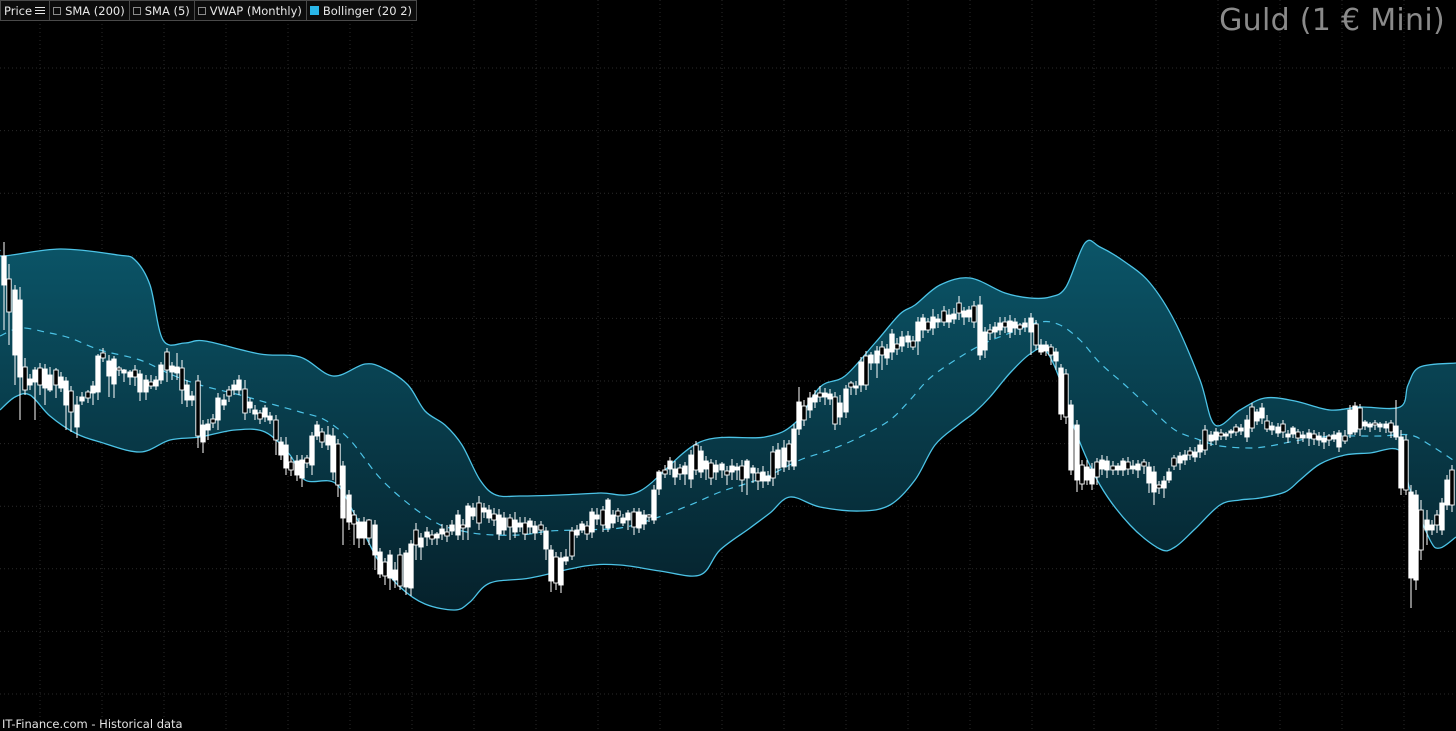 The width and height of the screenshot is (1456, 731). What do you see at coordinates (314, 10) in the screenshot?
I see `checkbox-checked-icon` at bounding box center [314, 10].